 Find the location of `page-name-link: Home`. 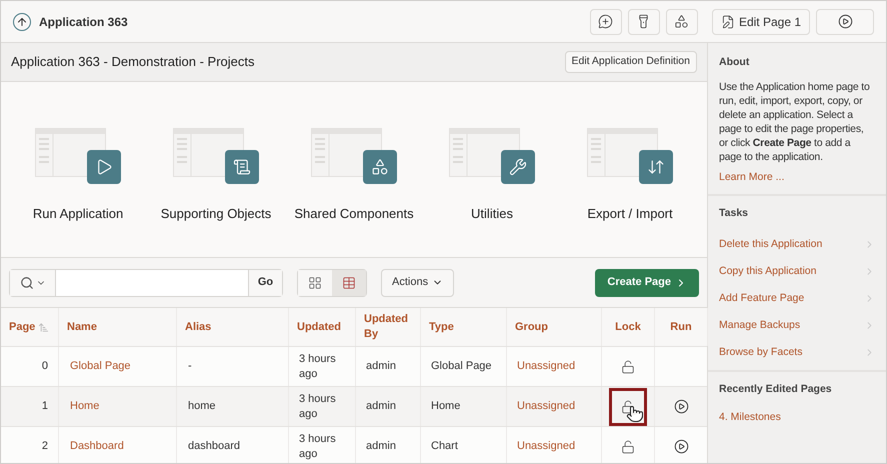

page-name-link: Home is located at coordinates (85, 406).